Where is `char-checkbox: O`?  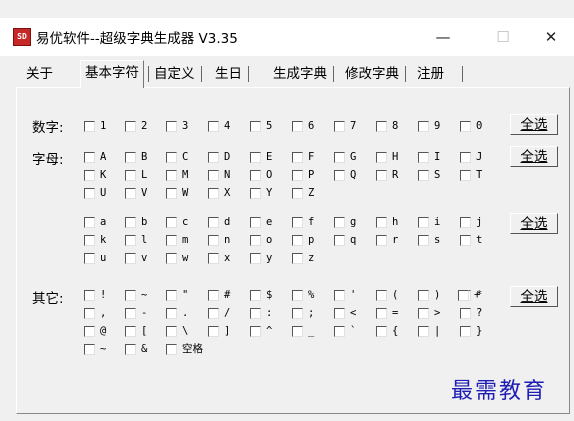 char-checkbox: O is located at coordinates (261, 175).